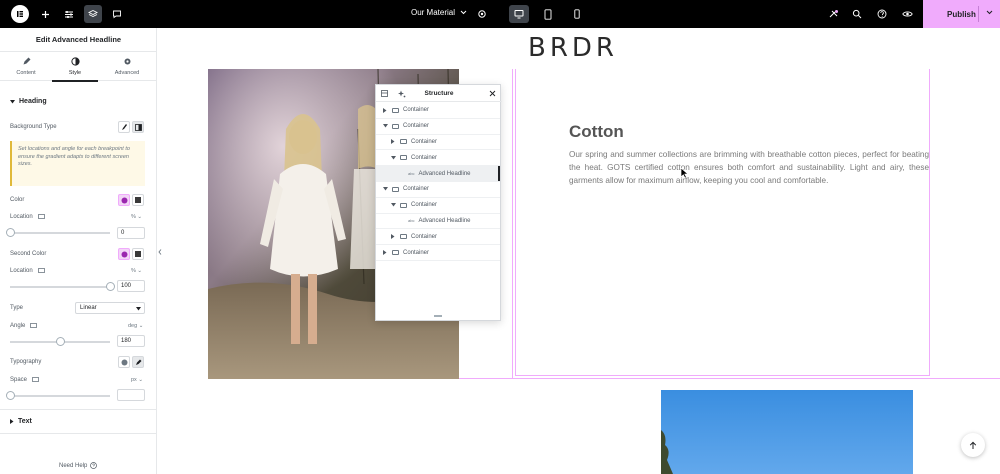  What do you see at coordinates (17, 200) in the screenshot?
I see `color-label: Color` at bounding box center [17, 200].